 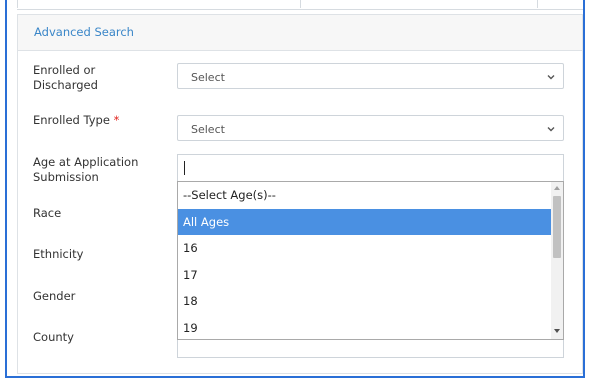 What do you see at coordinates (370, 128) in the screenshot?
I see `enrolled-type-select: Select` at bounding box center [370, 128].